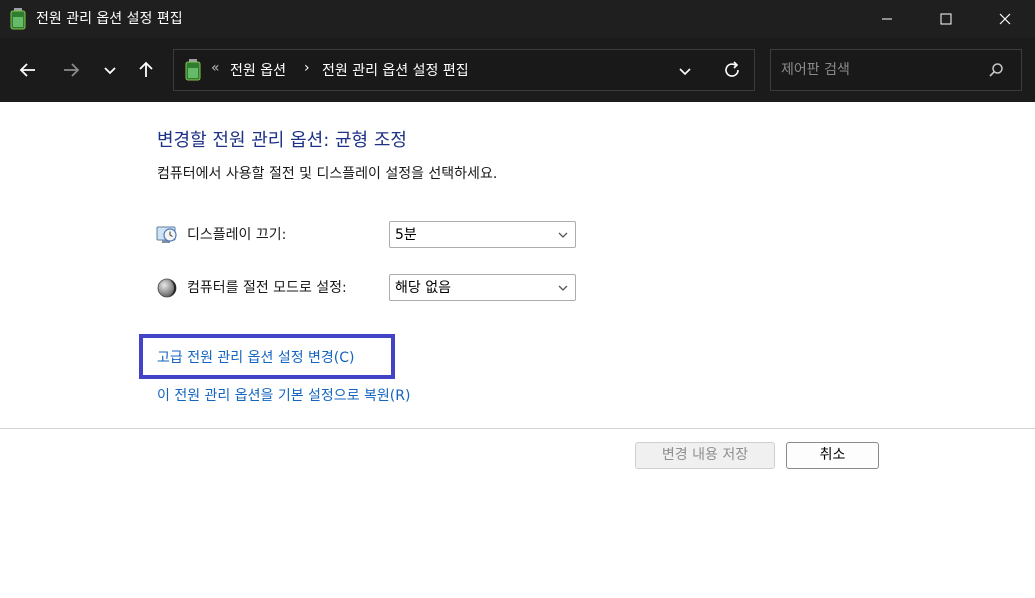  What do you see at coordinates (395, 70) in the screenshot?
I see `breadcrumb-item-edit-plan: 전원 관리 옵션 설정 편집` at bounding box center [395, 70].